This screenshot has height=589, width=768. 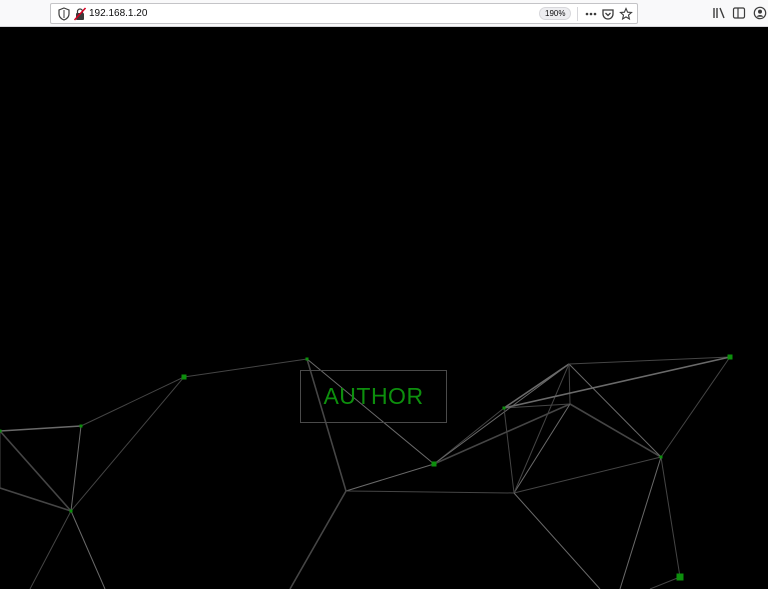 I want to click on account-icon, so click(x=760, y=13).